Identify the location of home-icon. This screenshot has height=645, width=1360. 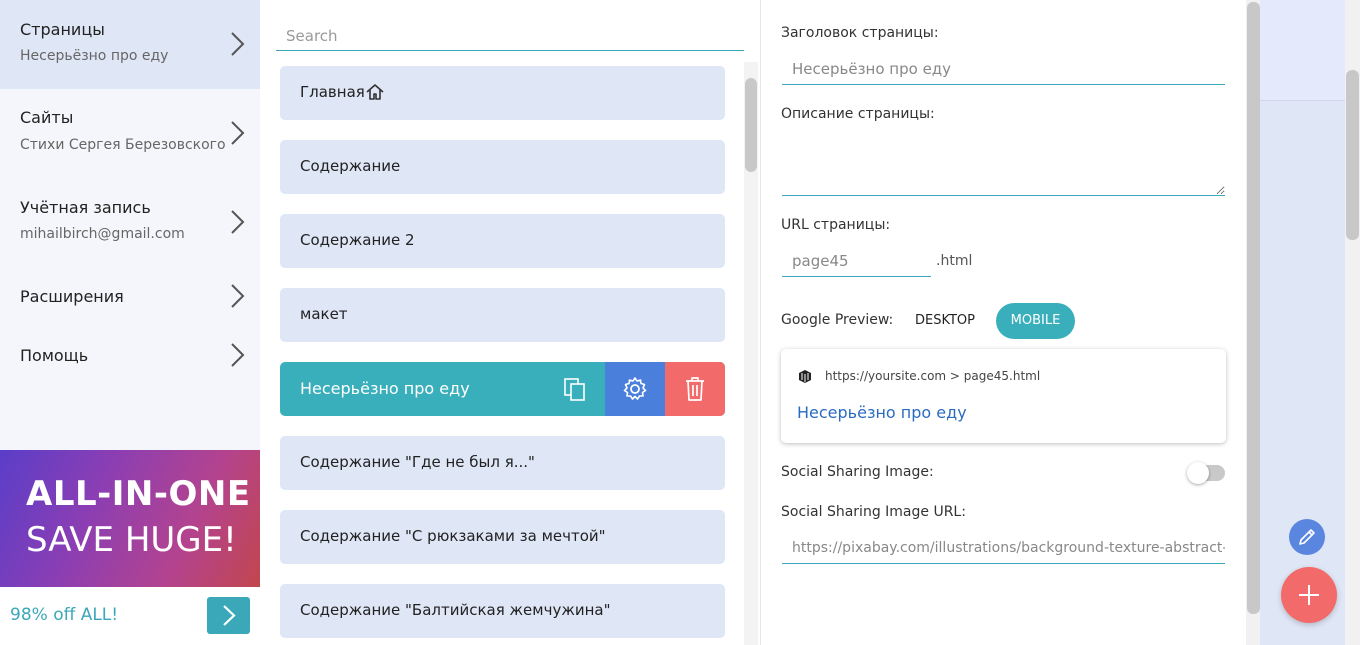
(375, 94).